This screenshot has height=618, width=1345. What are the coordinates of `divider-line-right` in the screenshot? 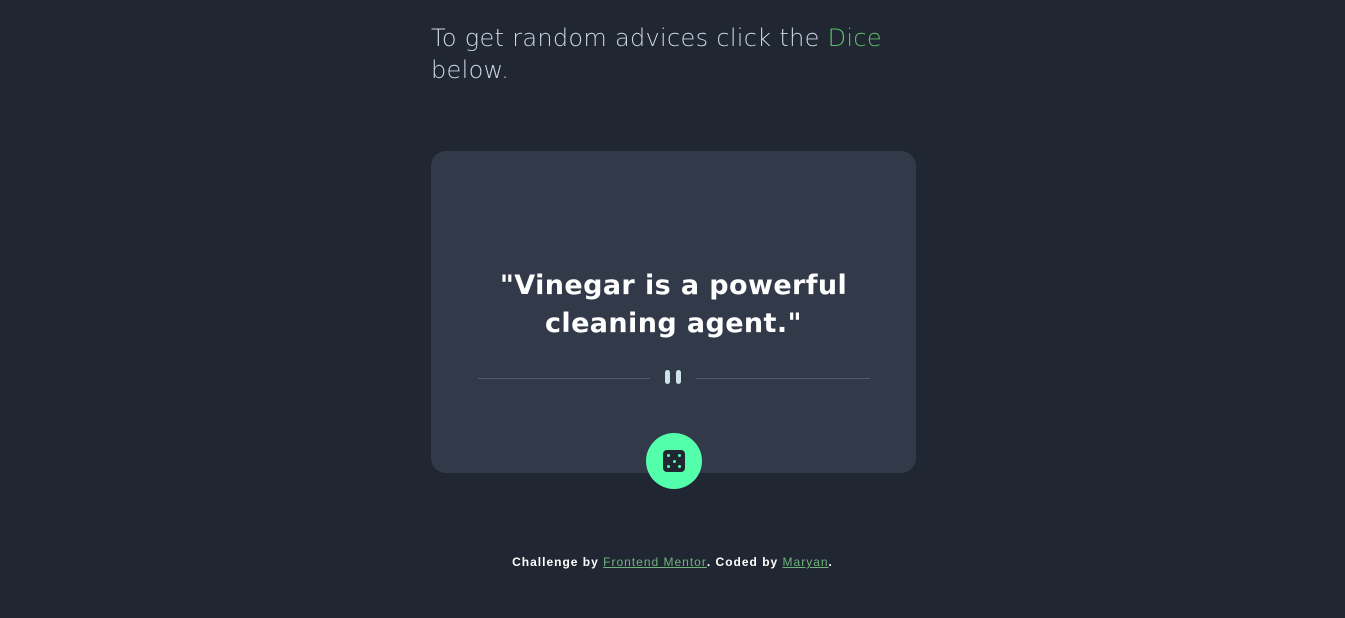 It's located at (783, 378).